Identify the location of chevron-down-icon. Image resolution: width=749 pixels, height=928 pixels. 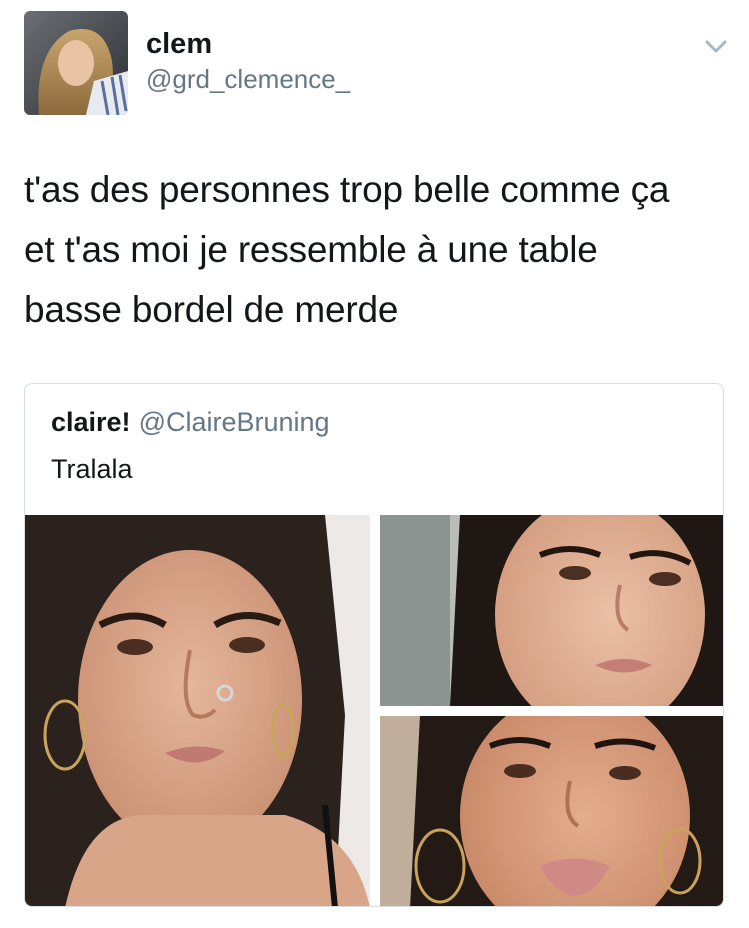
(716, 46).